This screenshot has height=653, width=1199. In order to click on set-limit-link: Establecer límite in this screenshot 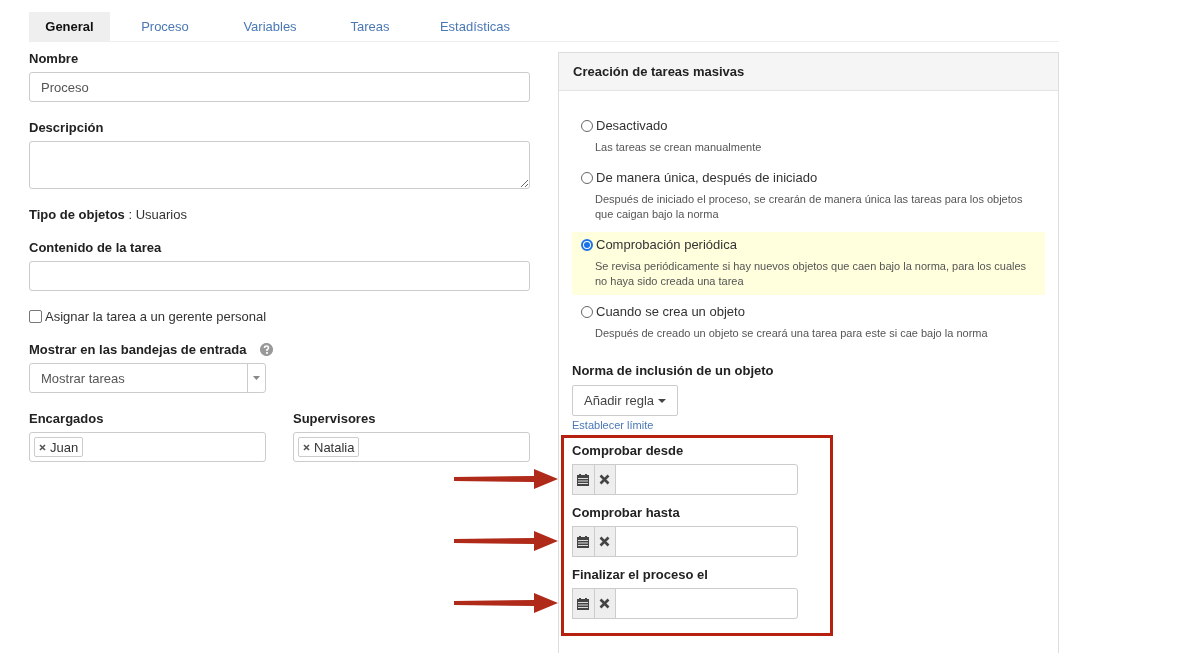, I will do `click(808, 425)`.